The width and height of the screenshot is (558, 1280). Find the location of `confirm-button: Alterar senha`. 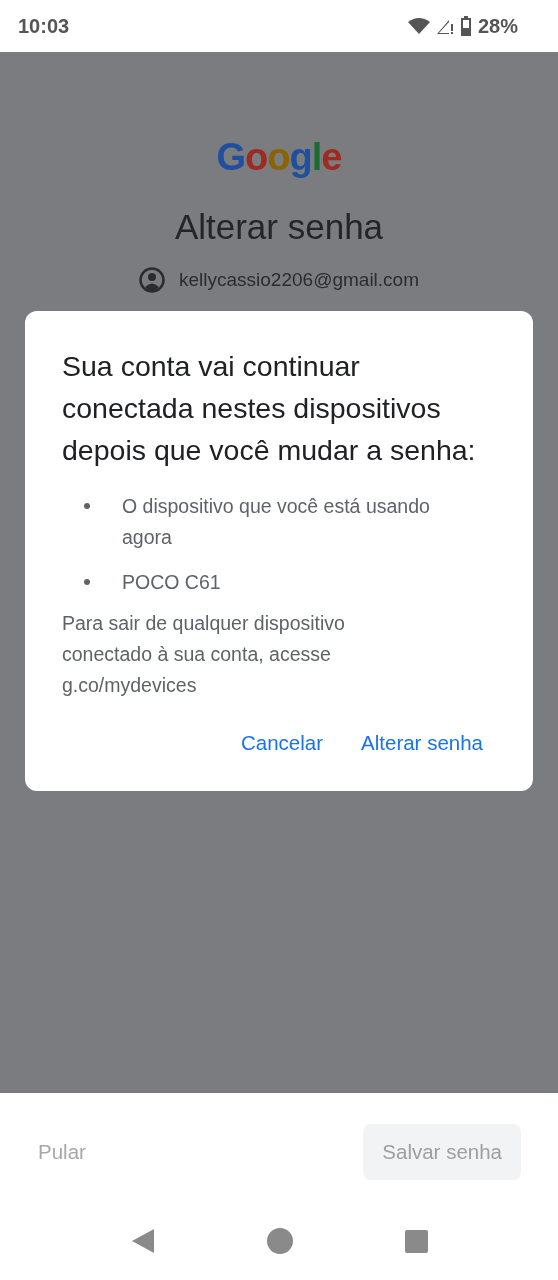

confirm-button: Alterar senha is located at coordinates (422, 743).